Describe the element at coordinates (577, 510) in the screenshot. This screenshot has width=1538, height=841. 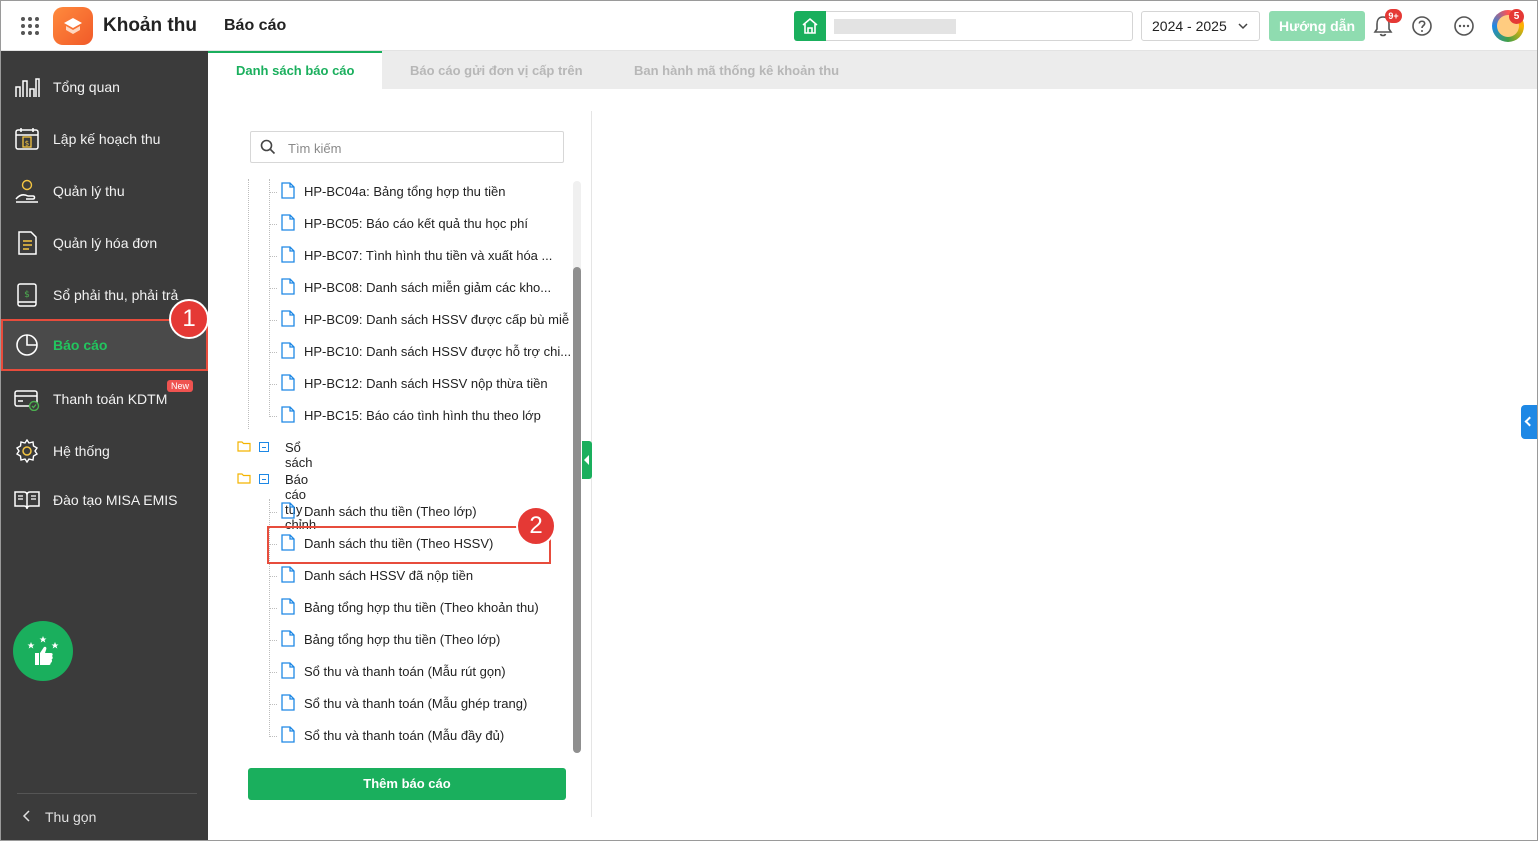
I see `scrollbar-thumb` at that location.